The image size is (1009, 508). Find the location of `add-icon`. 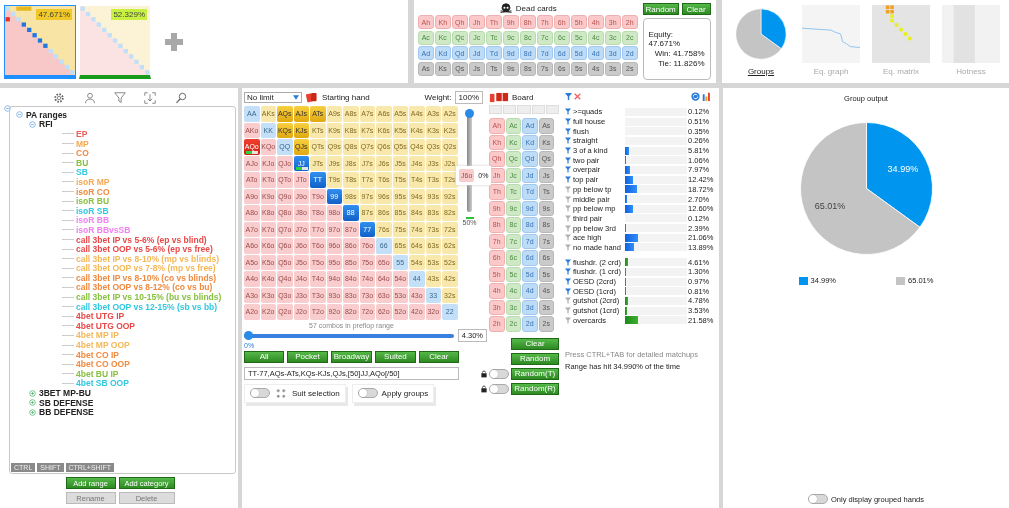

add-icon is located at coordinates (174, 41).